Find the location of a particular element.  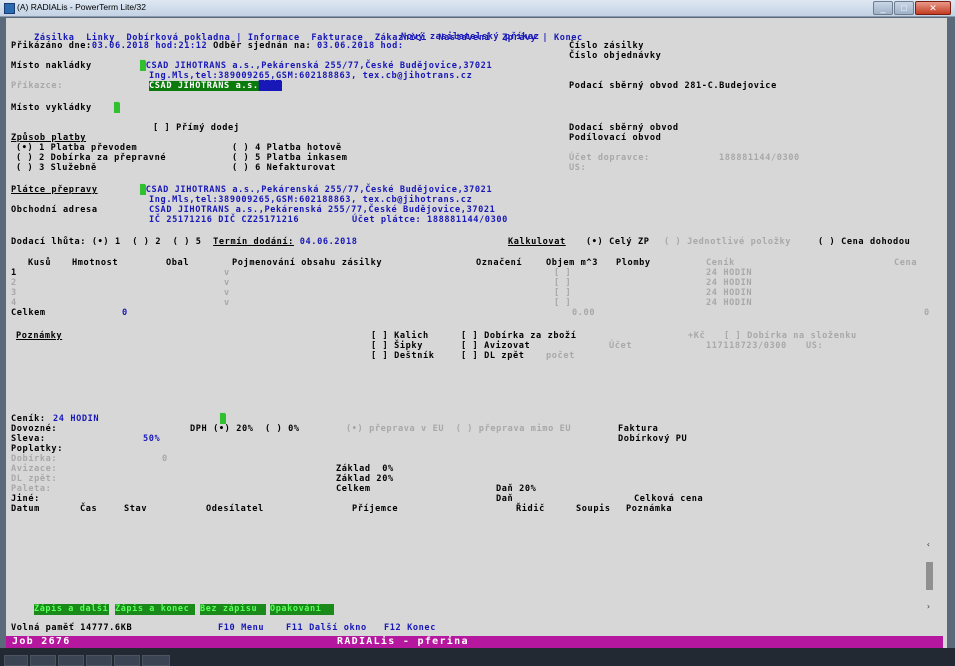

sipky-checkbox: [ ] Šipky is located at coordinates (397, 346).